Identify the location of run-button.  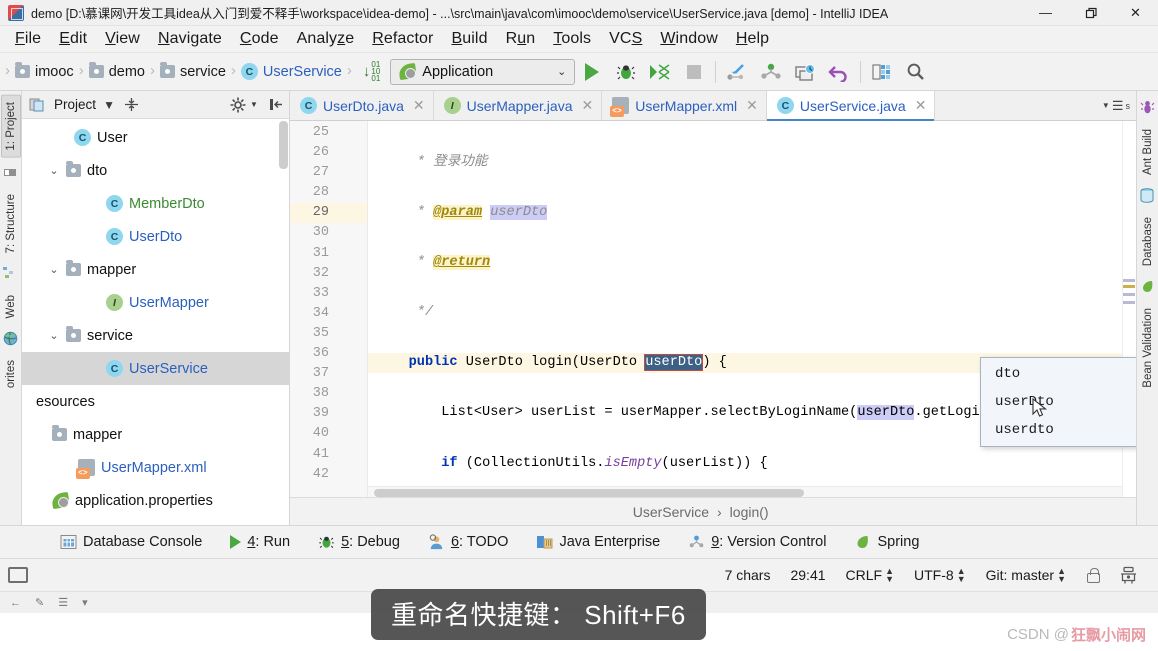
(592, 72).